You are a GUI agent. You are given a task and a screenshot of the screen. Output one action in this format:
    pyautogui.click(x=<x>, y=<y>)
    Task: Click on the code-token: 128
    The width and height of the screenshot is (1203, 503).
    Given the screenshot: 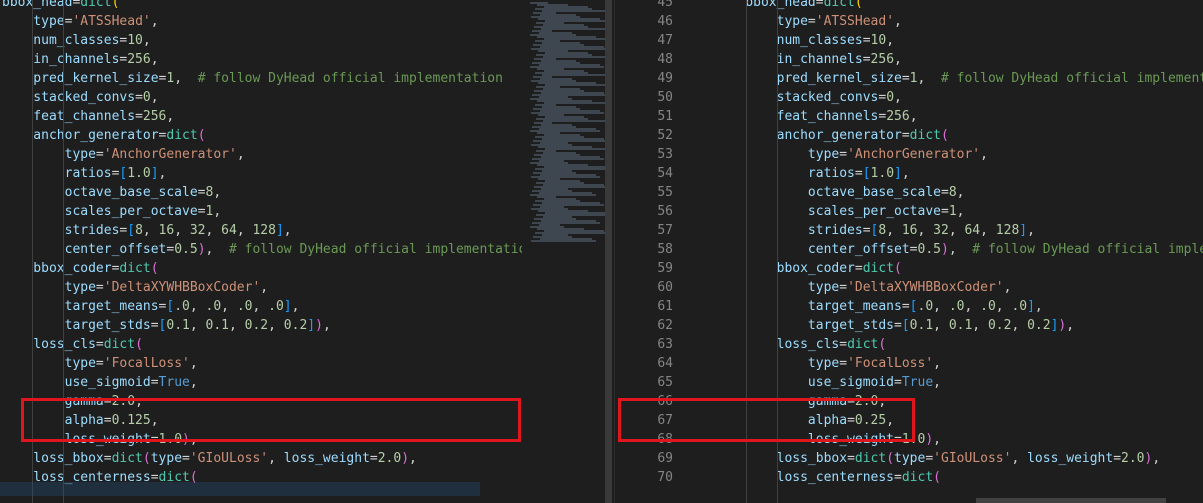 What is the action you would take?
    pyautogui.click(x=1007, y=230)
    